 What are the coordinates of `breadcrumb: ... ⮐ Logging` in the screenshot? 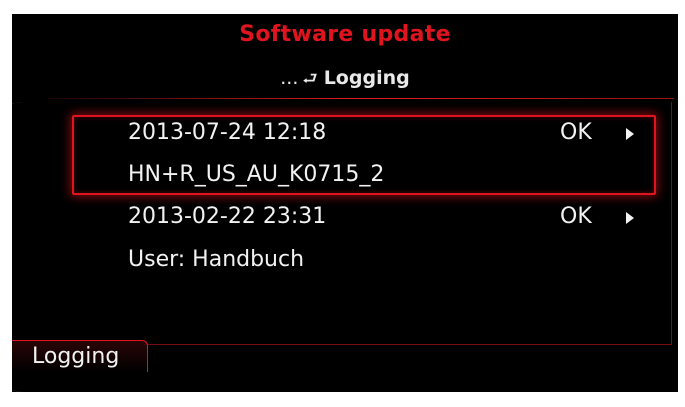 It's located at (345, 80).